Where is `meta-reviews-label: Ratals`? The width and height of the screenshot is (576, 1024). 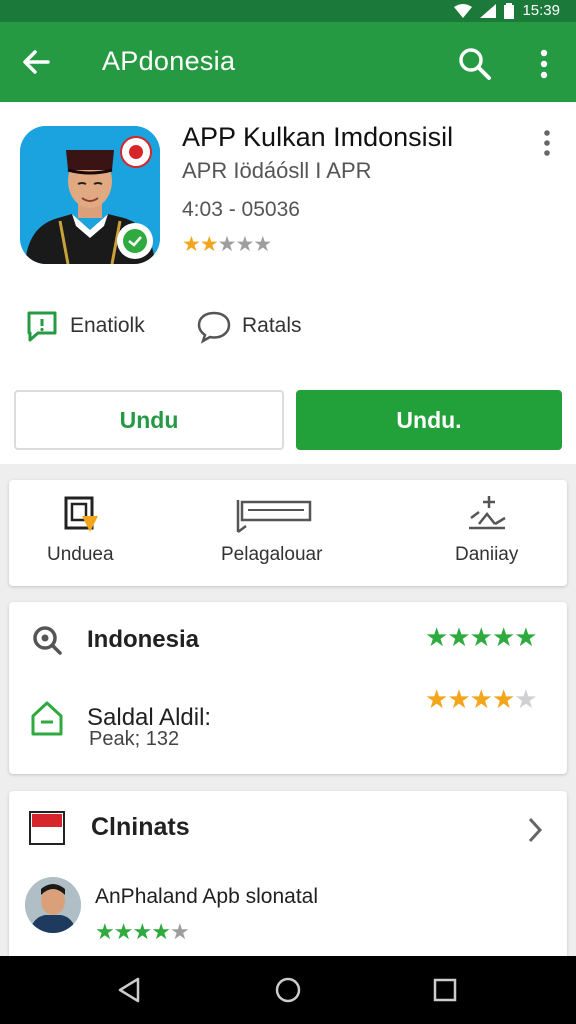 meta-reviews-label: Ratals is located at coordinates (272, 325).